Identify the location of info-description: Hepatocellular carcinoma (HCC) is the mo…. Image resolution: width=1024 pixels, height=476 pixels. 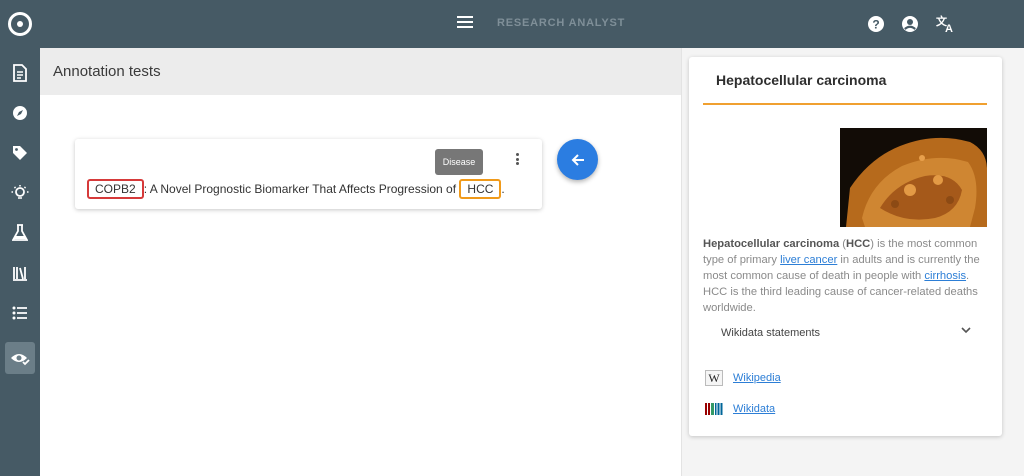
(848, 276).